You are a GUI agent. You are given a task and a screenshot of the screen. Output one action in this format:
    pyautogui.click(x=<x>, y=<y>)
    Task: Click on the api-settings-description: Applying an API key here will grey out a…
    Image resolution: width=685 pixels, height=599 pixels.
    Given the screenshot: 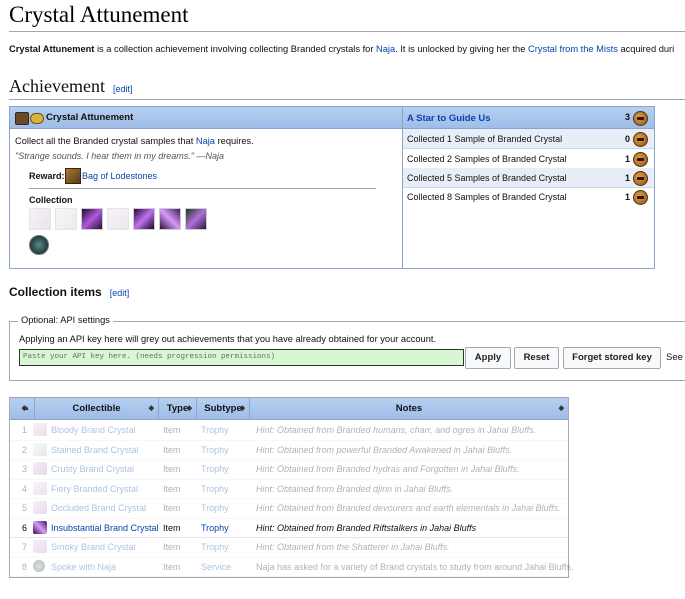 What is the action you would take?
    pyautogui.click(x=228, y=339)
    